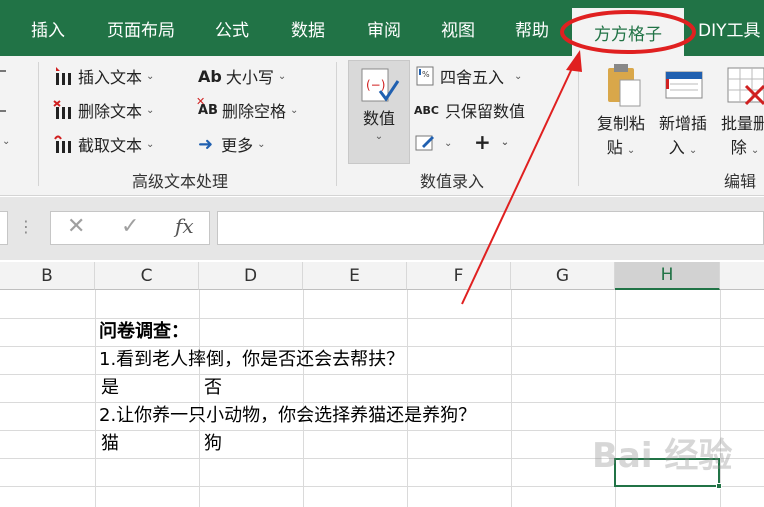 This screenshot has width=764, height=507. What do you see at coordinates (63, 110) in the screenshot?
I see `delete-text-icon` at bounding box center [63, 110].